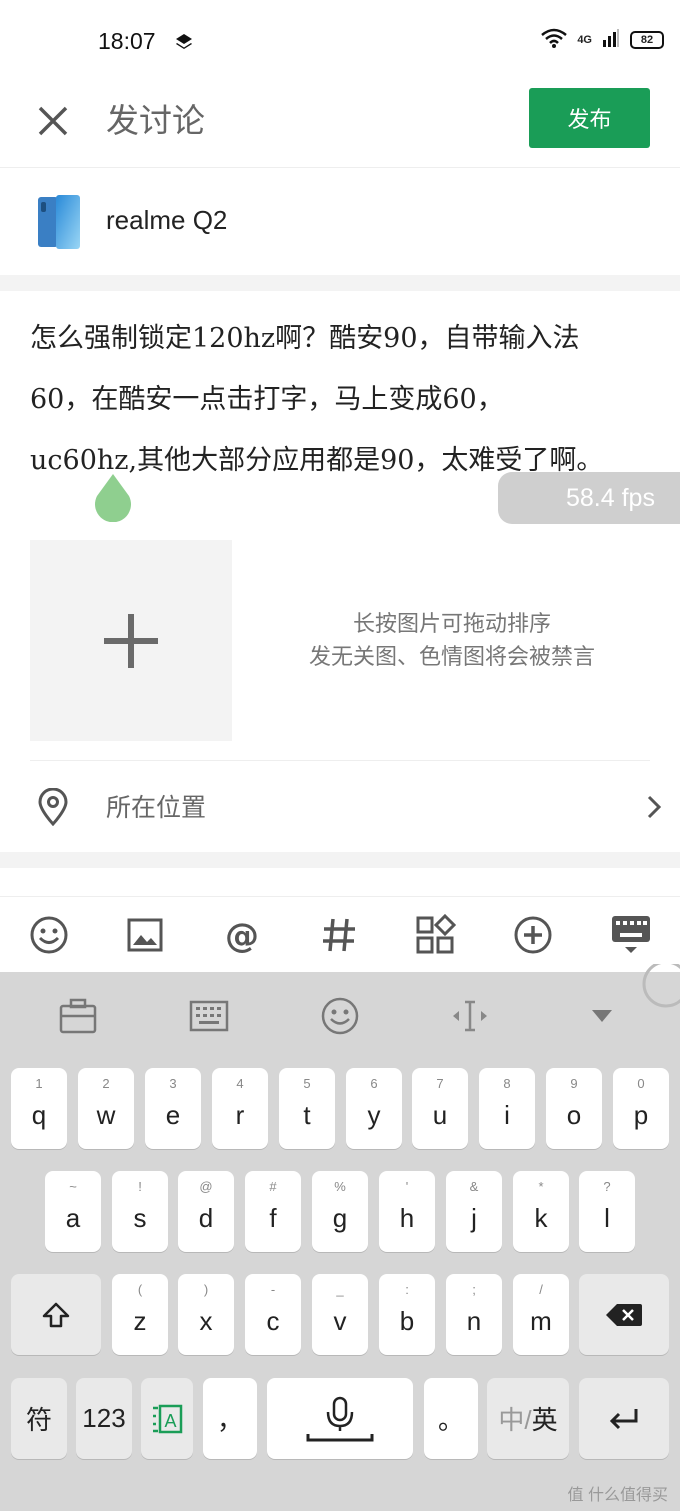  I want to click on key-o: 9o, so click(574, 1108).